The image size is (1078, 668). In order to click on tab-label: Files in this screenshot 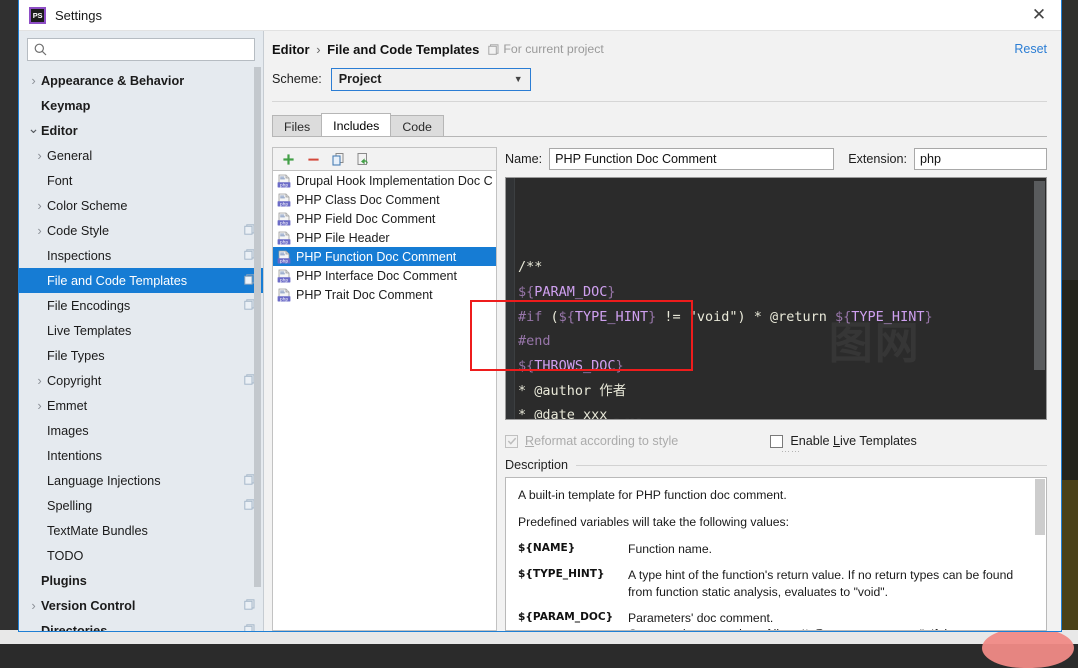, I will do `click(297, 127)`.